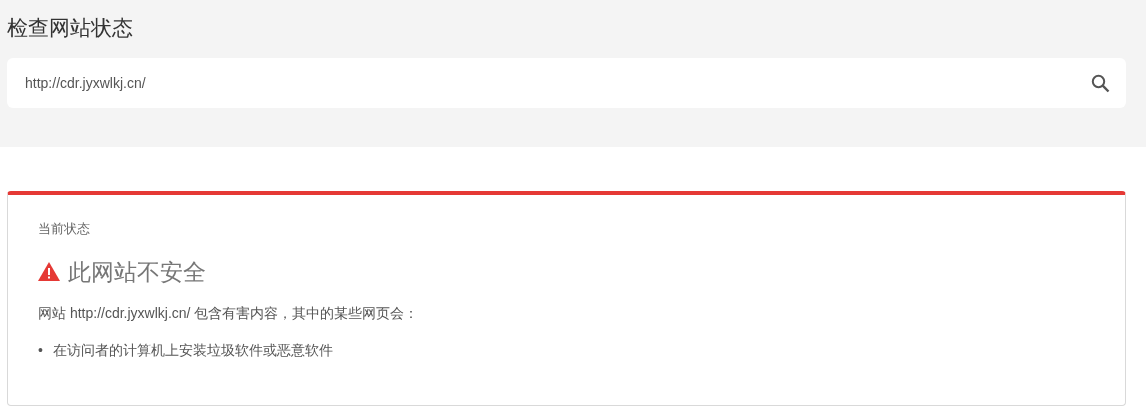 The image size is (1146, 413). I want to click on risk-item: 在访问者的计算机上安装垃圾软件或恶意软件, so click(192, 350).